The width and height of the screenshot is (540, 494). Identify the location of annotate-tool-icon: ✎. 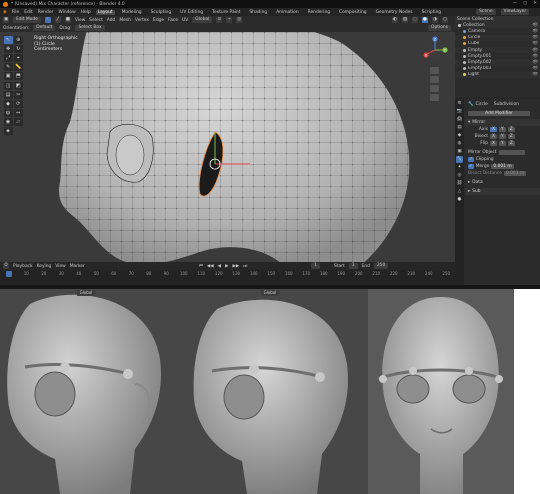
(8, 67).